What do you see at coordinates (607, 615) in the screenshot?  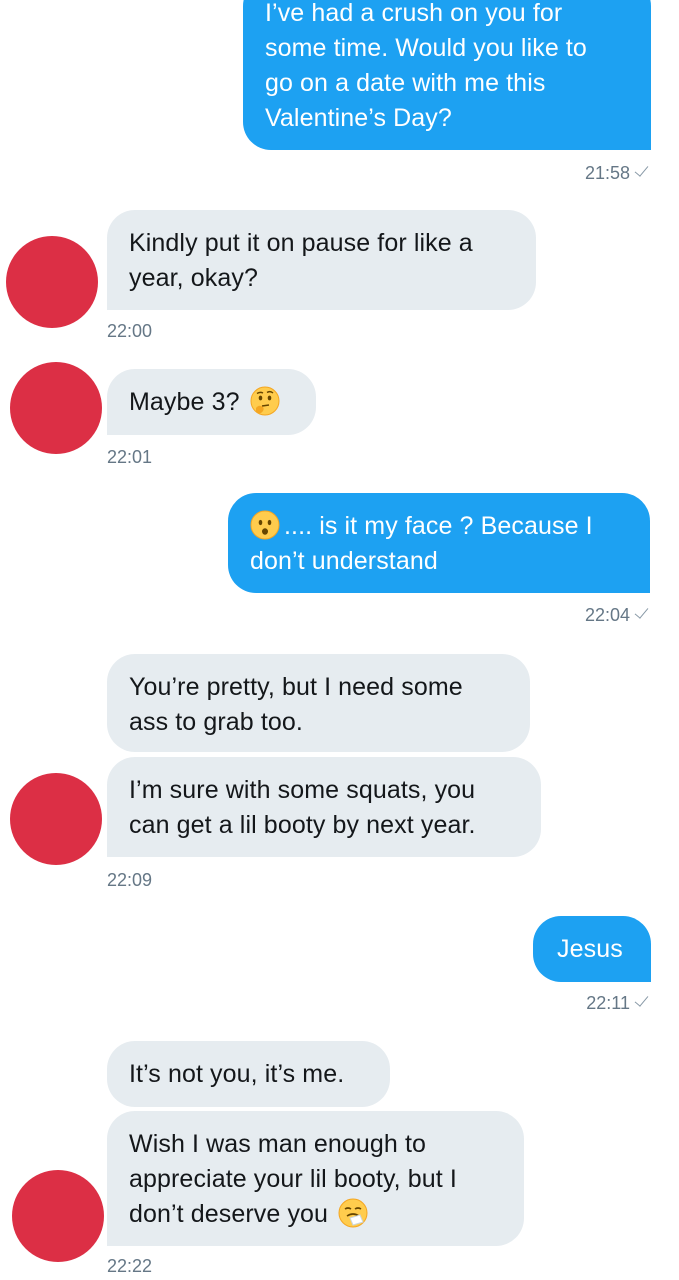 I see `timestamp-text: 22:04` at bounding box center [607, 615].